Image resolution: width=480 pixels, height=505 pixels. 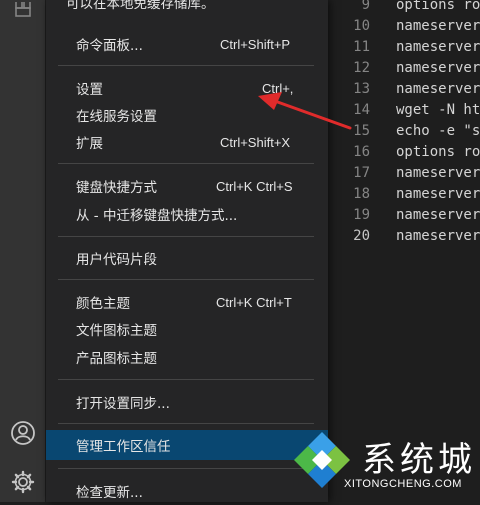 I want to click on watermark-logo-icon, so click(x=322, y=460).